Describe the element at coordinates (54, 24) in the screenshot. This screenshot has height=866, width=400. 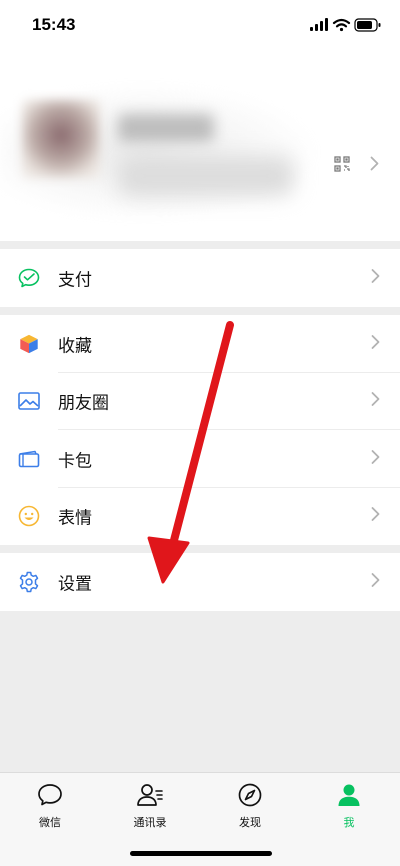
I see `status-time: 15:43` at that location.